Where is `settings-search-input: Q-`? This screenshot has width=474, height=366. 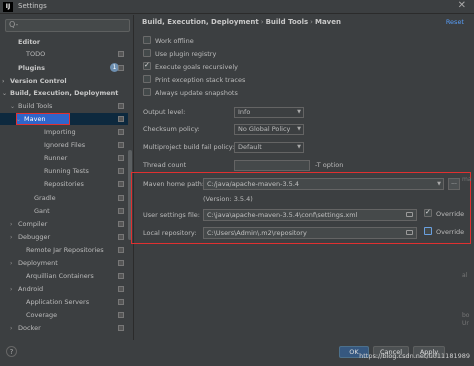 settings-search-input: Q- is located at coordinates (67, 25).